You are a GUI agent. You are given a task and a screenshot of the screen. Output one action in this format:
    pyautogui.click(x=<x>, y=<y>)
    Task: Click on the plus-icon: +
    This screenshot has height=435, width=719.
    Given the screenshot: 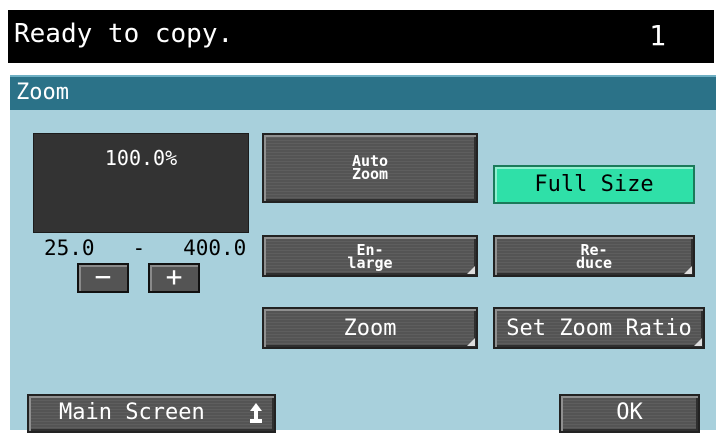 What is the action you would take?
    pyautogui.click(x=174, y=276)
    